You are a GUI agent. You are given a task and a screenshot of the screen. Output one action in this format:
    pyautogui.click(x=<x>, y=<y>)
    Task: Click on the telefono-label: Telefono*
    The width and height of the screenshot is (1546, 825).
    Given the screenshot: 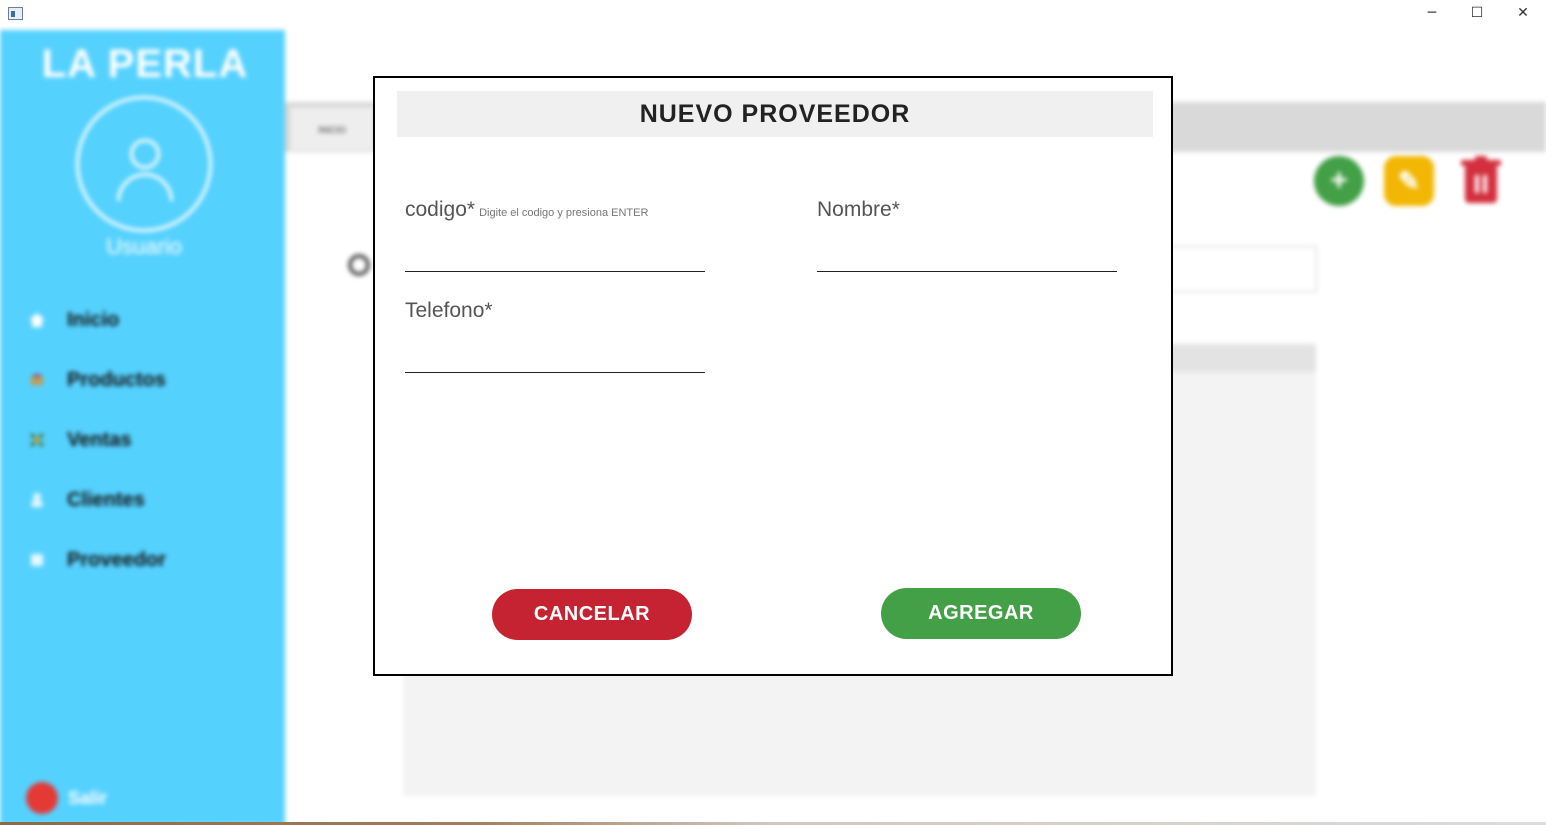 What is the action you would take?
    pyautogui.click(x=449, y=310)
    